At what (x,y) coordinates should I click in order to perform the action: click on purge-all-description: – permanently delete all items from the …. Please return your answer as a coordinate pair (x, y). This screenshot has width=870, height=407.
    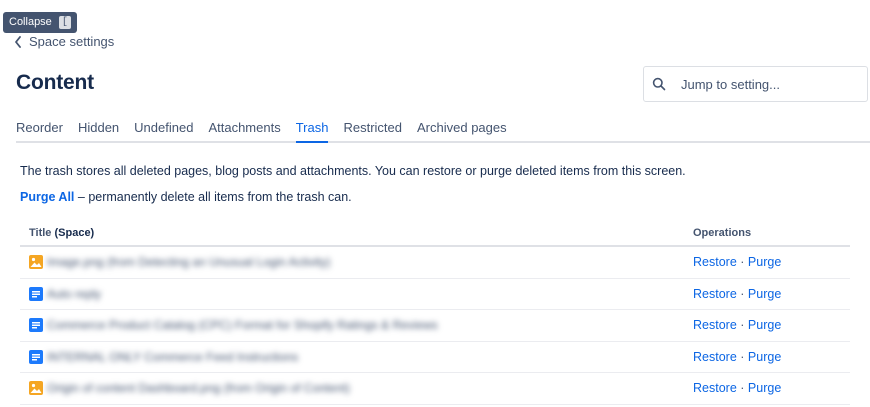
    Looking at the image, I should click on (214, 197).